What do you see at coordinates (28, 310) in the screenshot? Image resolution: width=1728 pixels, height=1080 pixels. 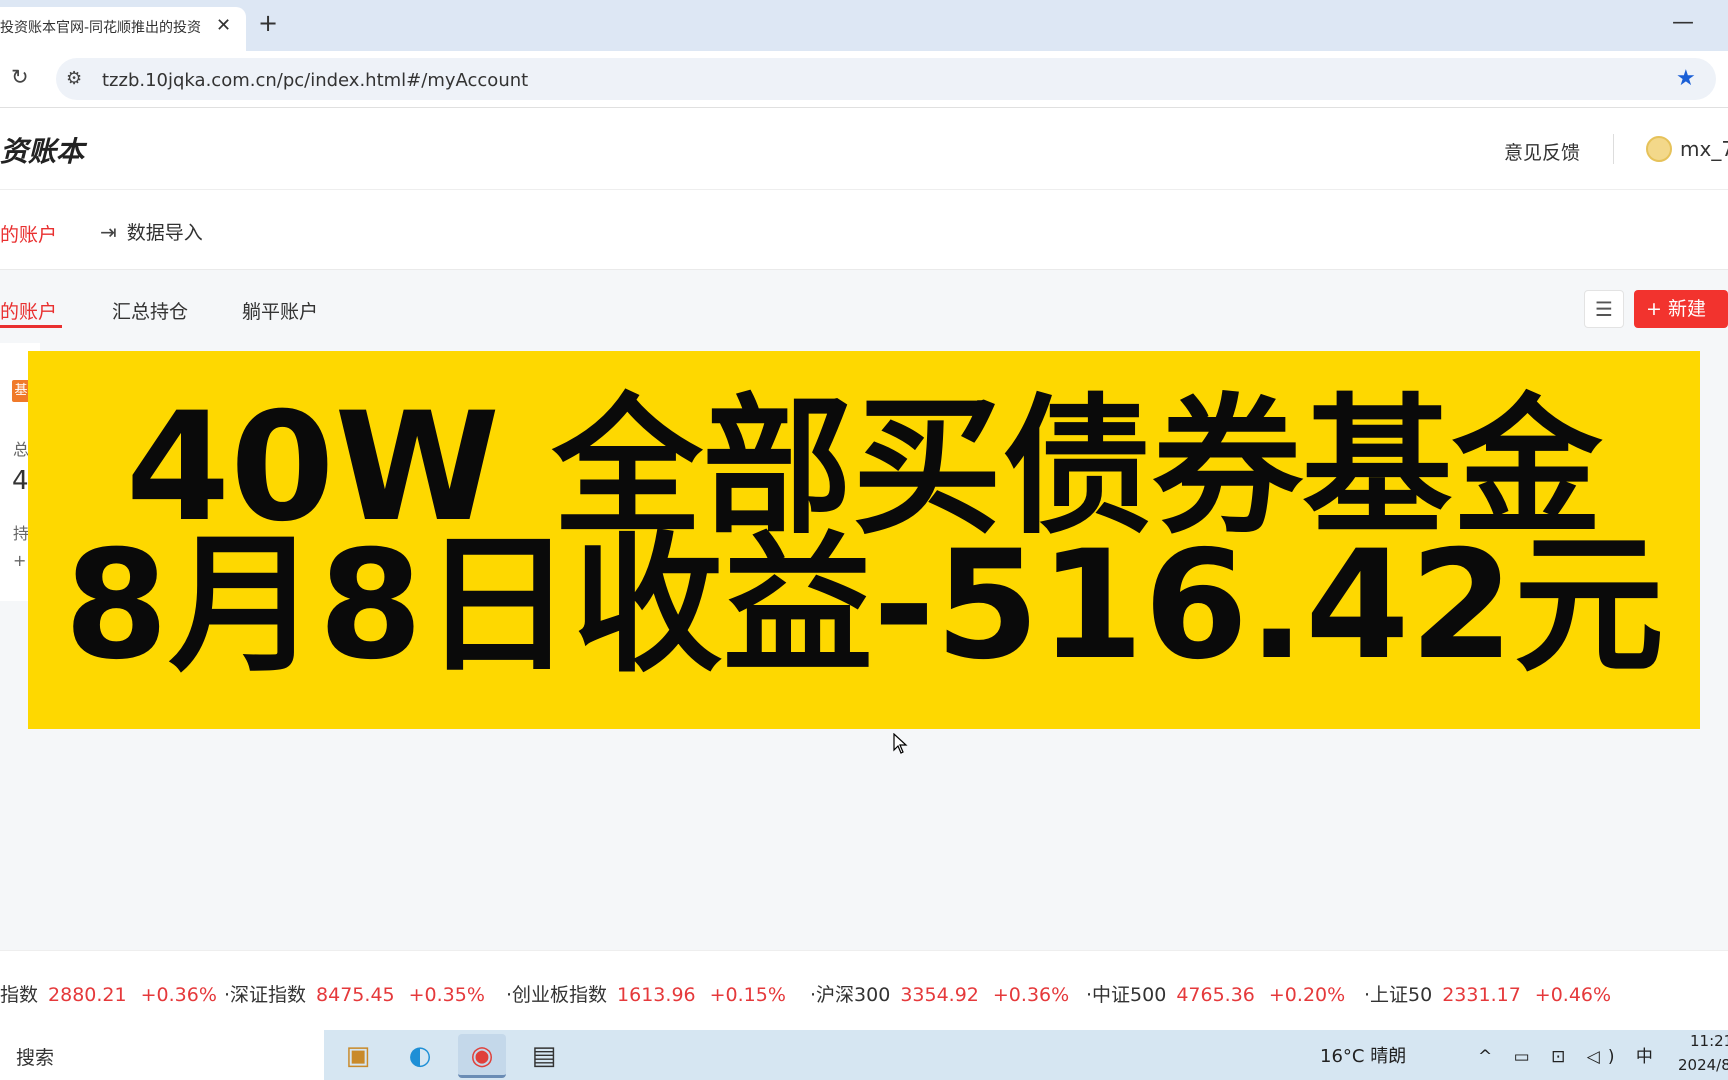 I see `tab-my-account: 的账户` at bounding box center [28, 310].